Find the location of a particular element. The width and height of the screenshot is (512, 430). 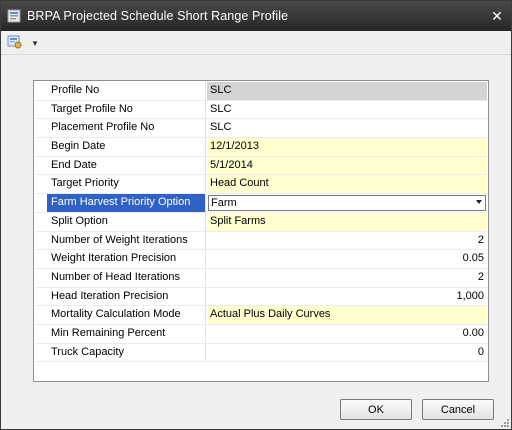

property-label: Target Priority is located at coordinates (126, 184).